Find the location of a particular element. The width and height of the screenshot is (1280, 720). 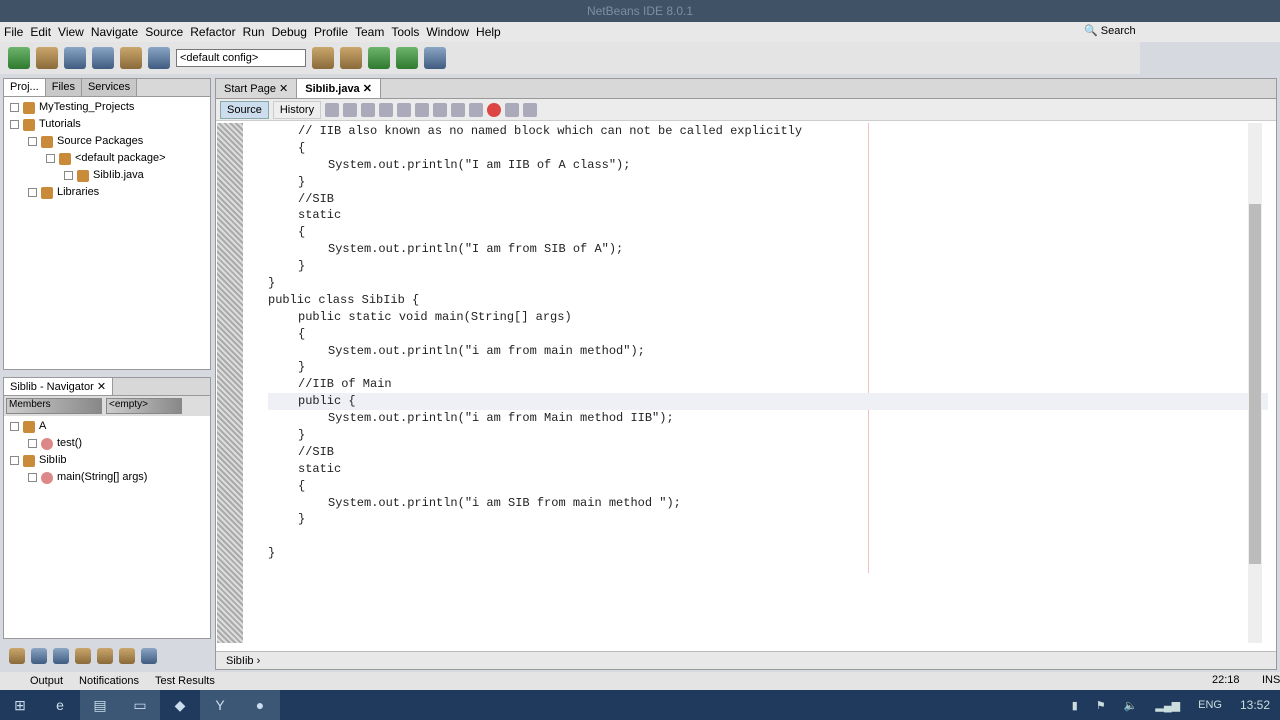

tab-notifications: Notifications is located at coordinates (109, 681).